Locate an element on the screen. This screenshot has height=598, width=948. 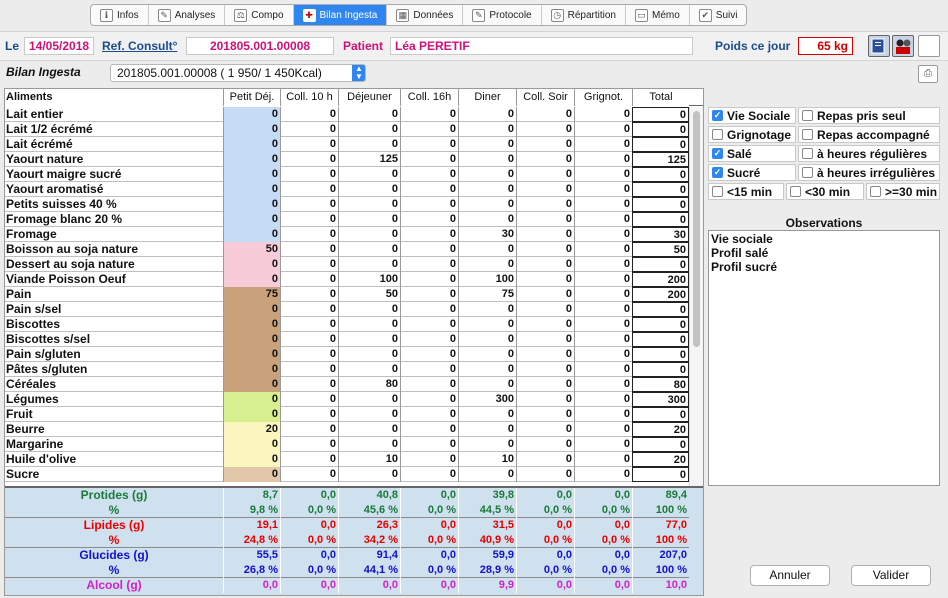
tab-données: ▦ Données is located at coordinates (425, 15).